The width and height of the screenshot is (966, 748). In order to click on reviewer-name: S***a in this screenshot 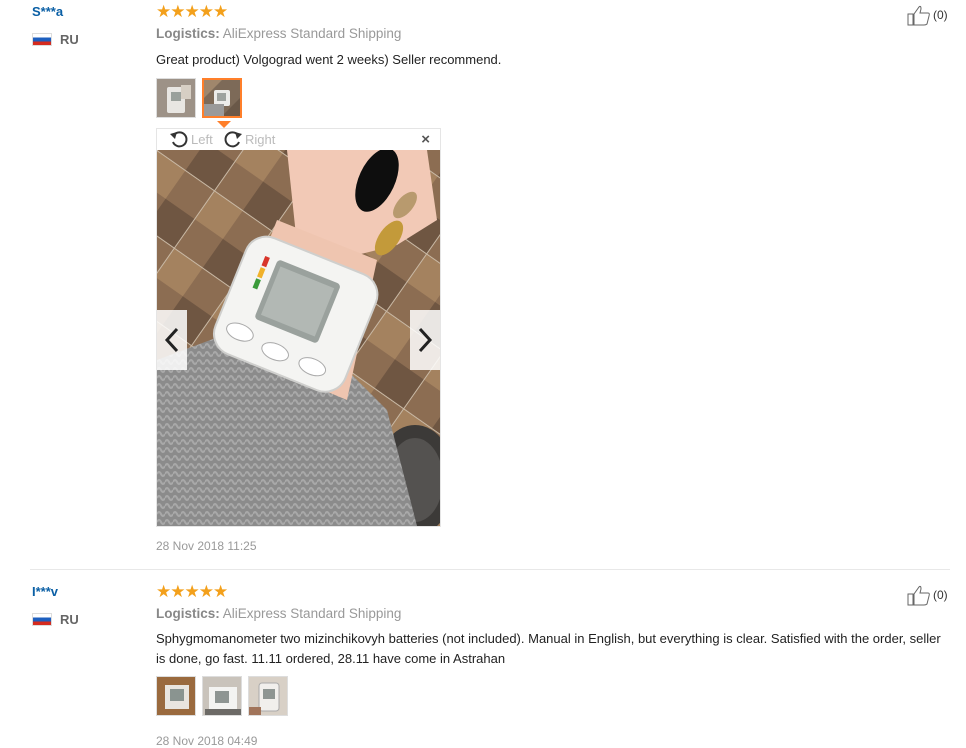, I will do `click(47, 11)`.